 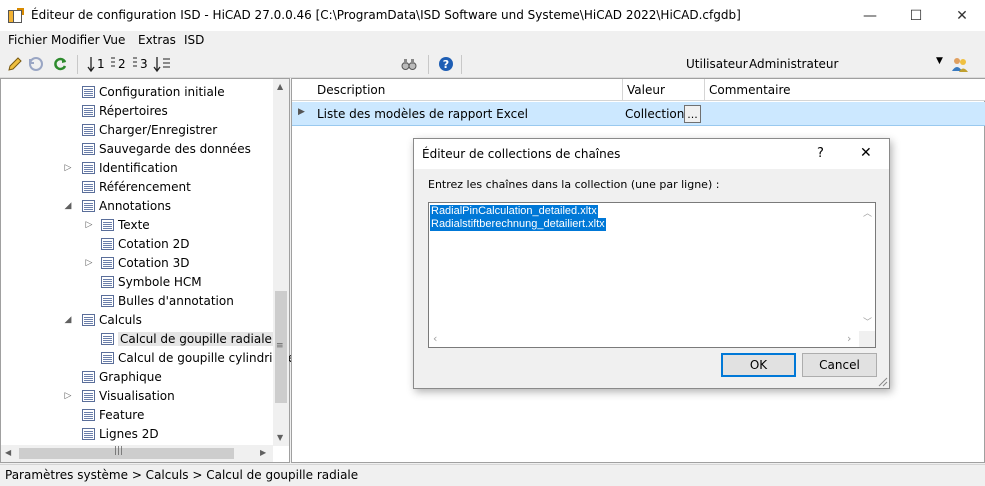 What do you see at coordinates (169, 396) in the screenshot?
I see `tree-item: ▷ Visualisation` at bounding box center [169, 396].